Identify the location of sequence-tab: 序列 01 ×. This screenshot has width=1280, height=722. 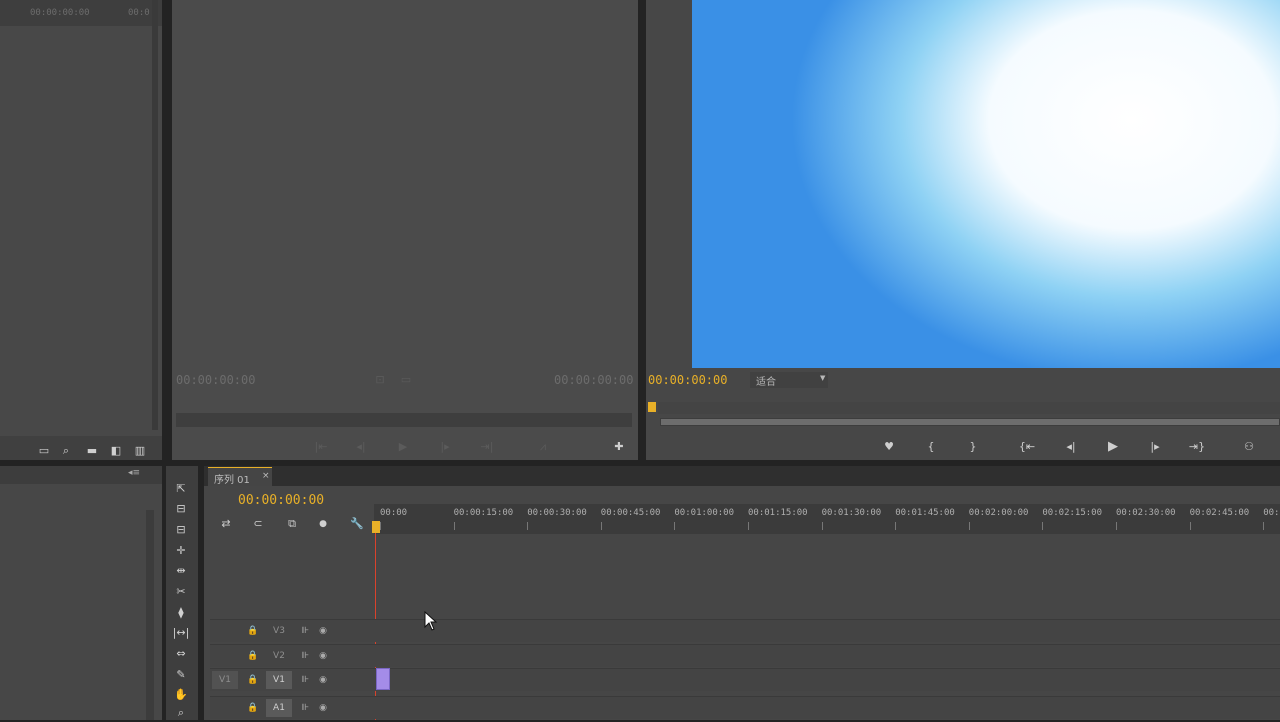
(240, 476).